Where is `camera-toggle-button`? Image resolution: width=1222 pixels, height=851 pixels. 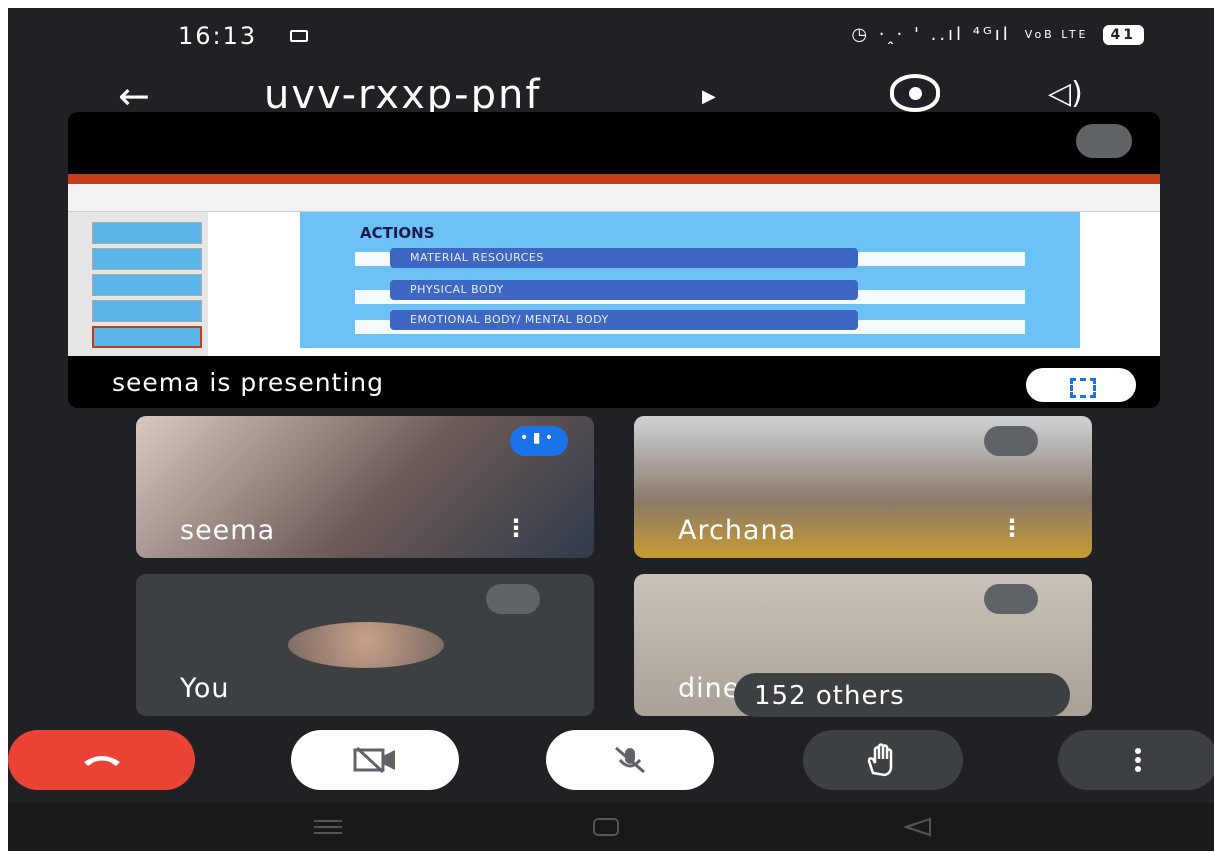
camera-toggle-button is located at coordinates (375, 760).